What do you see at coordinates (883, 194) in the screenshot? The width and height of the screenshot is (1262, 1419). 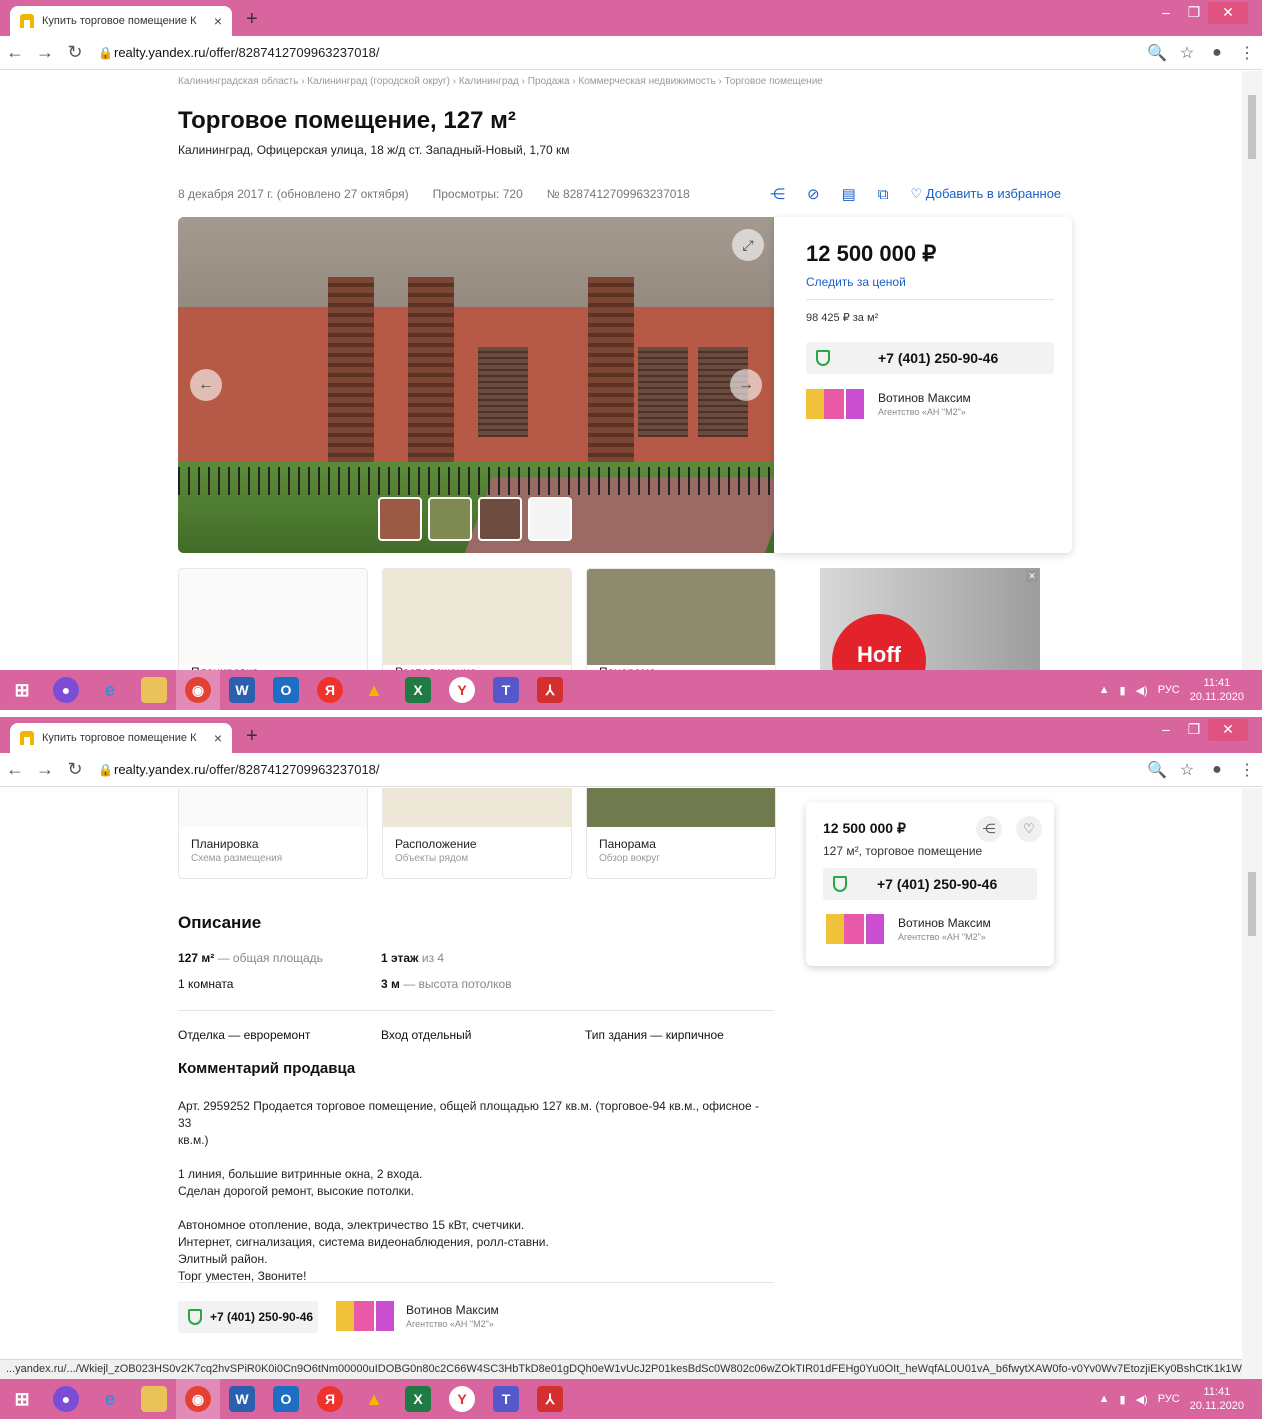 I see `compare-icon: ⧉` at bounding box center [883, 194].